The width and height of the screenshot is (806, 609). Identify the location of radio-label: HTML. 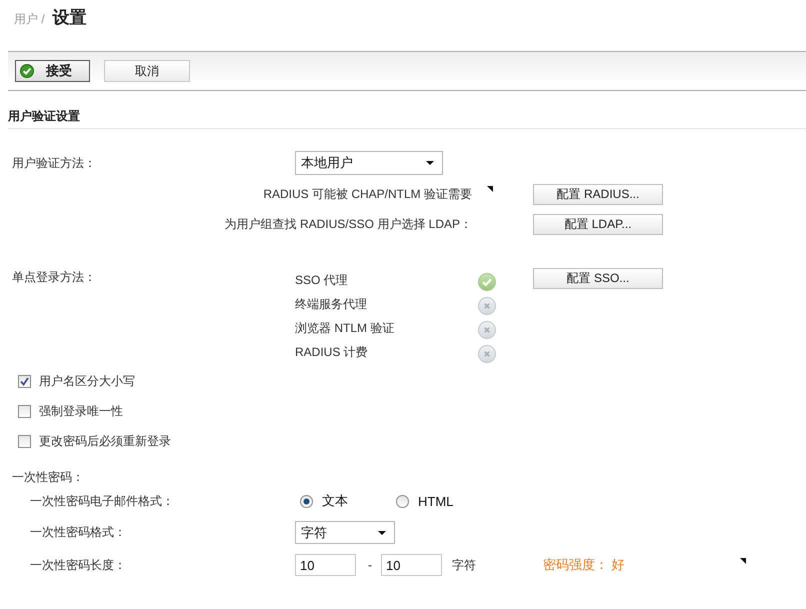
(436, 501).